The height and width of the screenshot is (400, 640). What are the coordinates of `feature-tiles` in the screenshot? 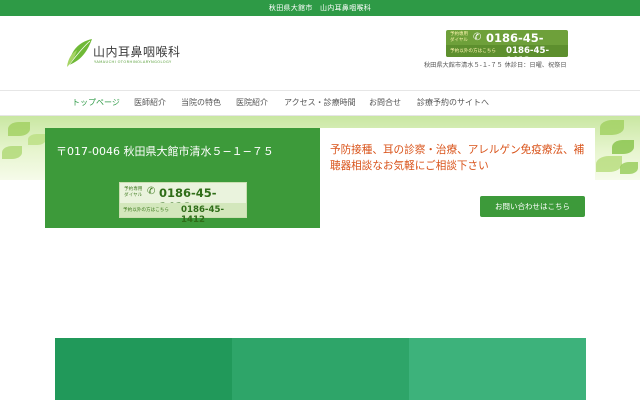 It's located at (320, 369).